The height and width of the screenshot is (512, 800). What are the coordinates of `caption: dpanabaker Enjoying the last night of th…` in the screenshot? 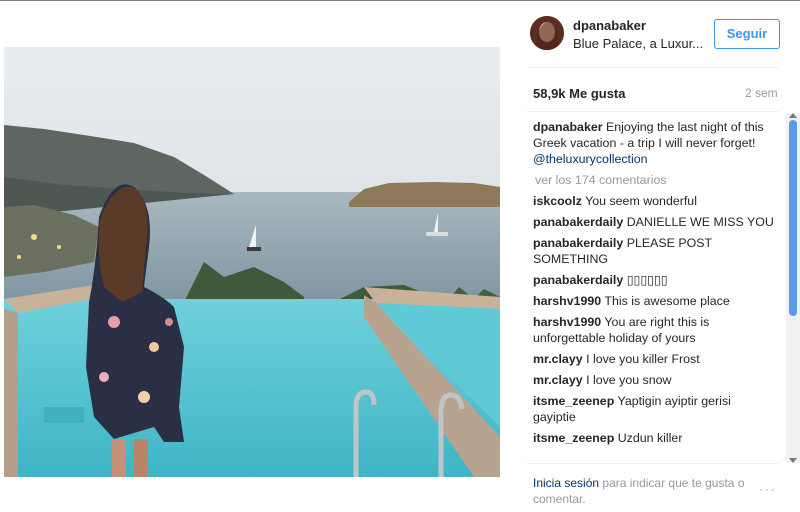 It's located at (655, 143).